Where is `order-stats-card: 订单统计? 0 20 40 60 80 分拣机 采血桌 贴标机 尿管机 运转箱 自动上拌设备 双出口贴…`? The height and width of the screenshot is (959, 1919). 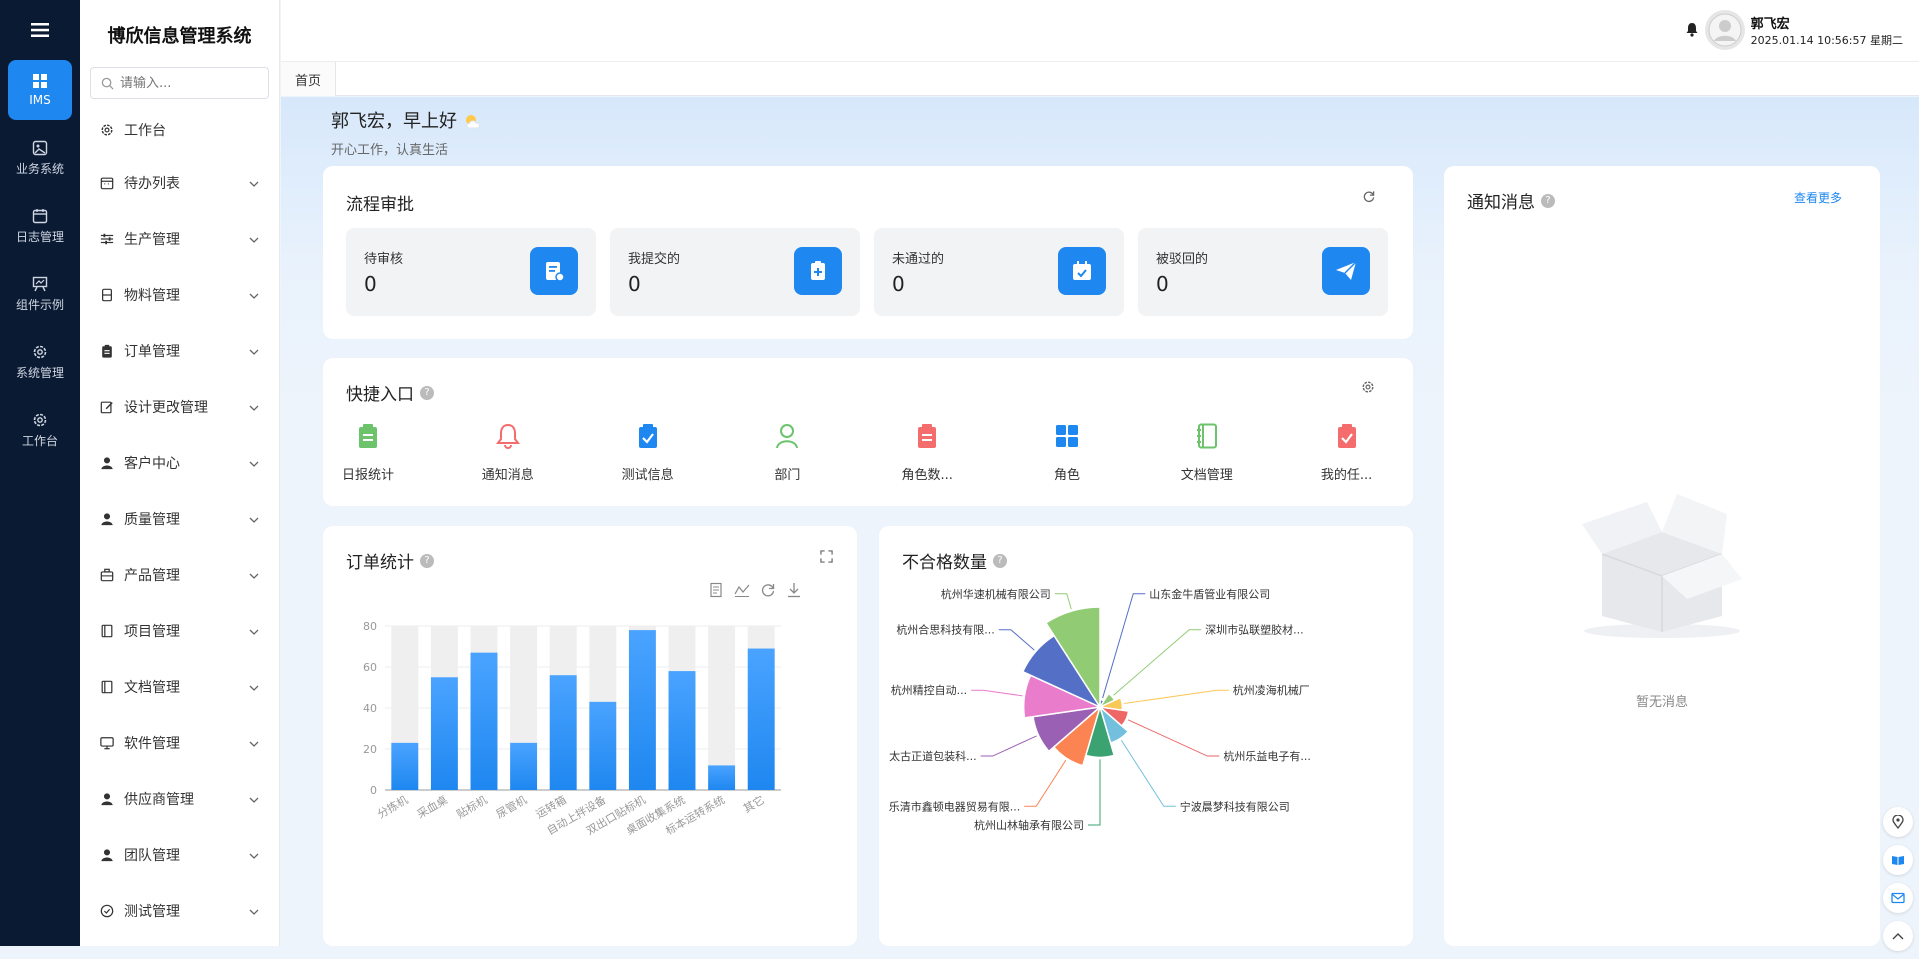
order-stats-card: 订单统计? 0 20 40 60 80 分拣机 采血桌 贴标机 尿管机 运转箱 自动上拌设备 双出口贴… is located at coordinates (590, 736).